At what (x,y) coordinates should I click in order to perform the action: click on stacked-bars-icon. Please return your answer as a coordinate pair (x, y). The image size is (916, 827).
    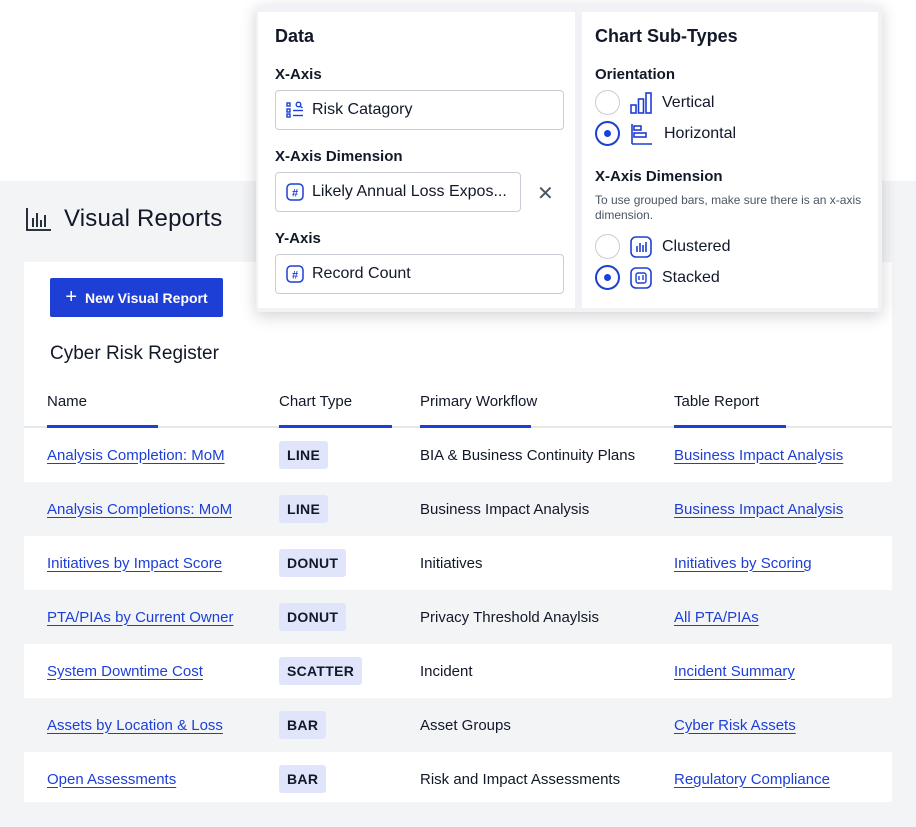
    Looking at the image, I should click on (641, 277).